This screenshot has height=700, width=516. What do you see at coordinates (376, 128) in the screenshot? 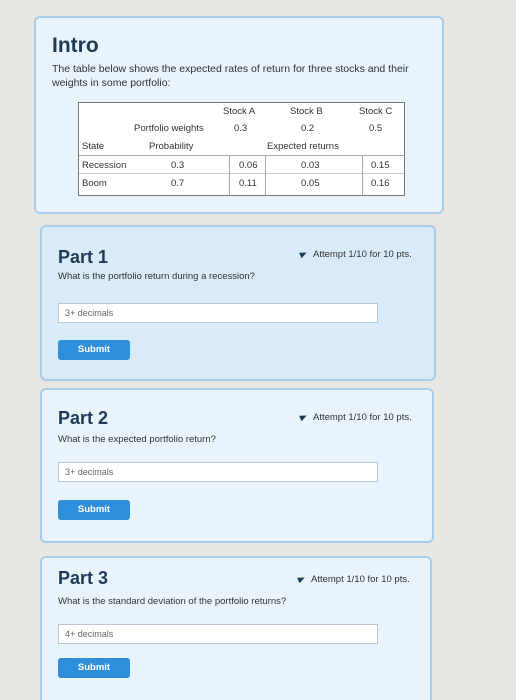
I see `weight-stock-c: 0.5` at bounding box center [376, 128].